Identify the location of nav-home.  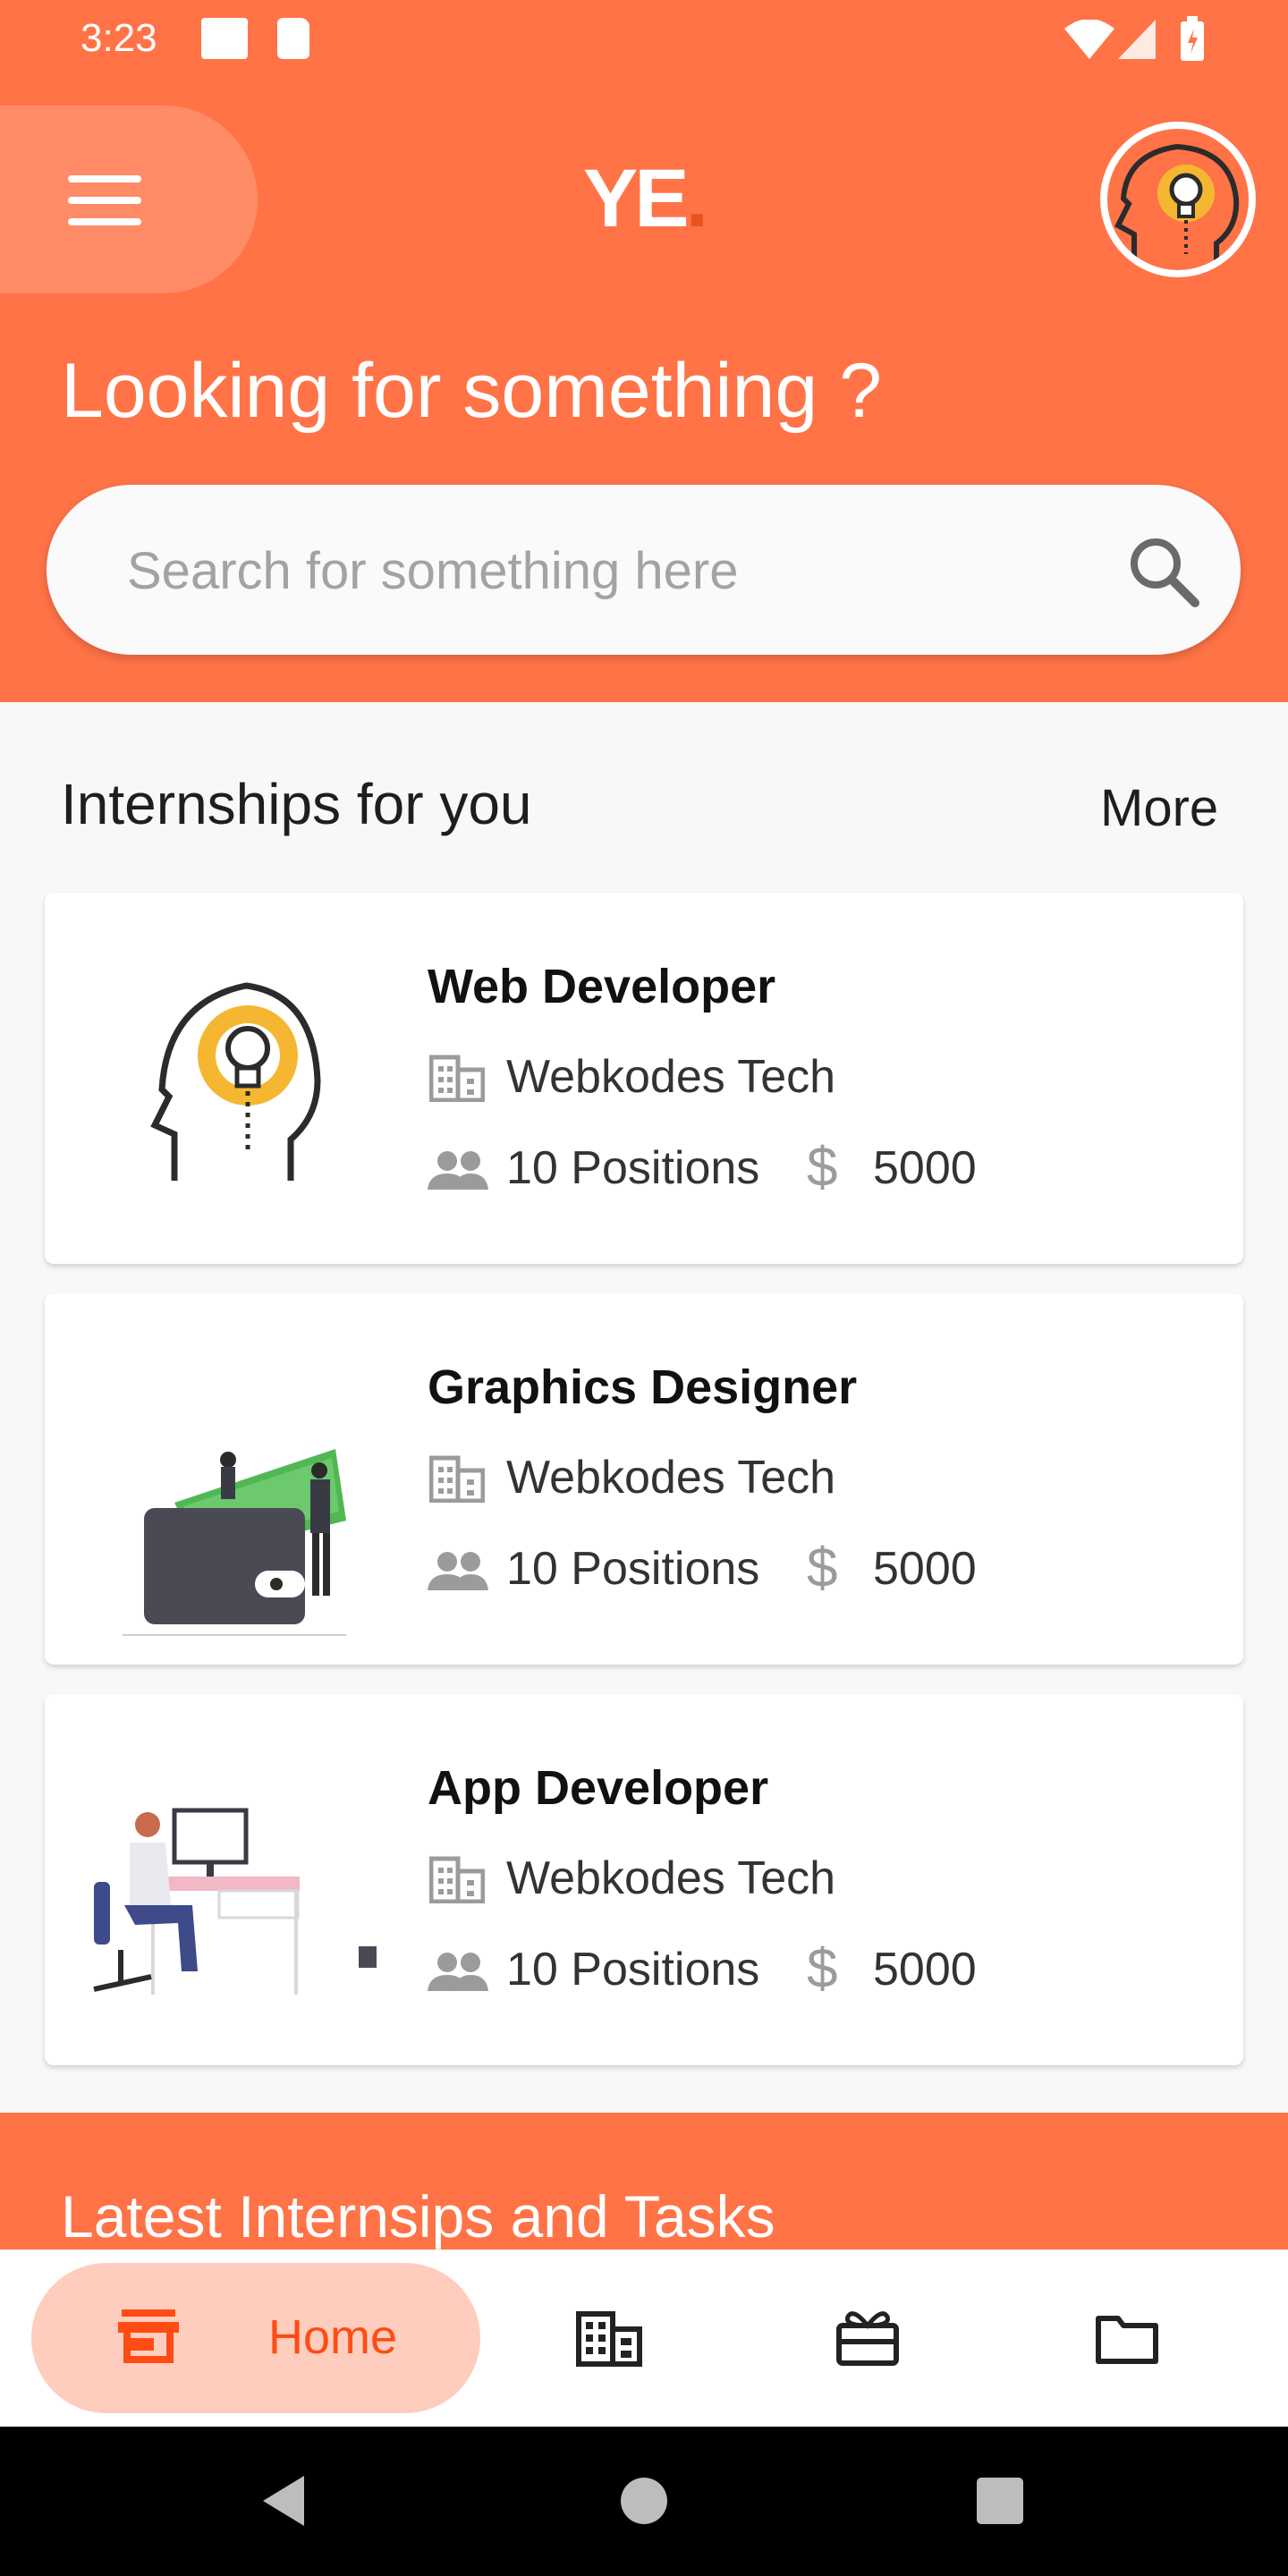
(255, 2338).